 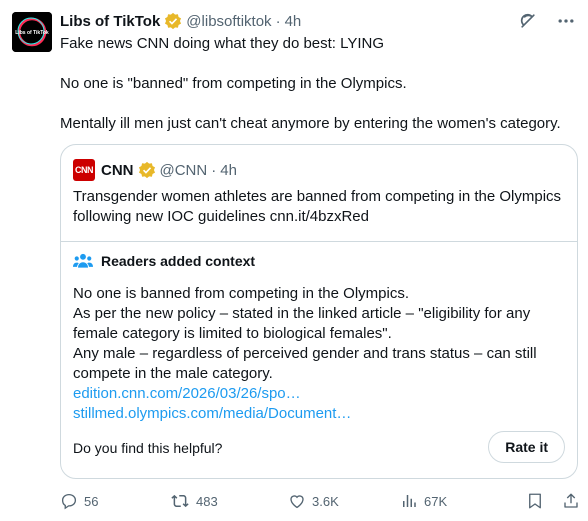 What do you see at coordinates (148, 448) in the screenshot?
I see `helpful-question: Do you find this helpful?` at bounding box center [148, 448].